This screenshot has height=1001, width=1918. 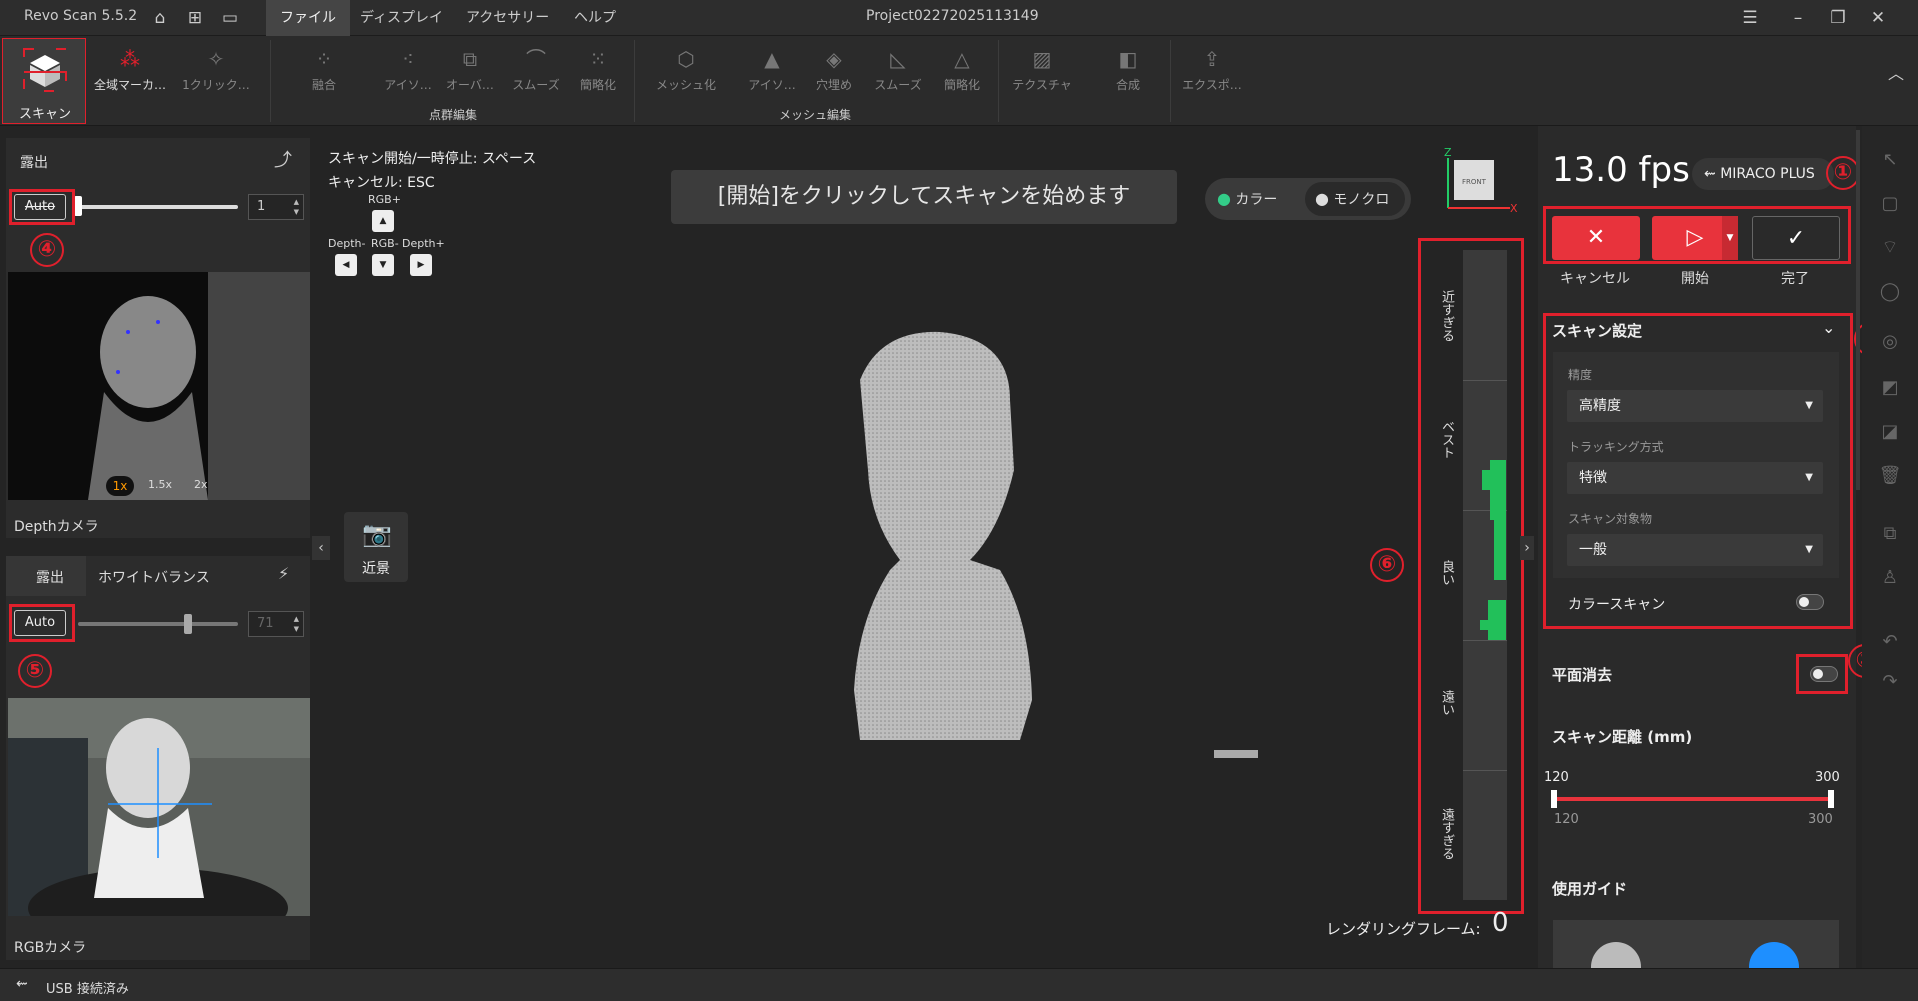 I want to click on depth-slider-handle, so click(x=78, y=206).